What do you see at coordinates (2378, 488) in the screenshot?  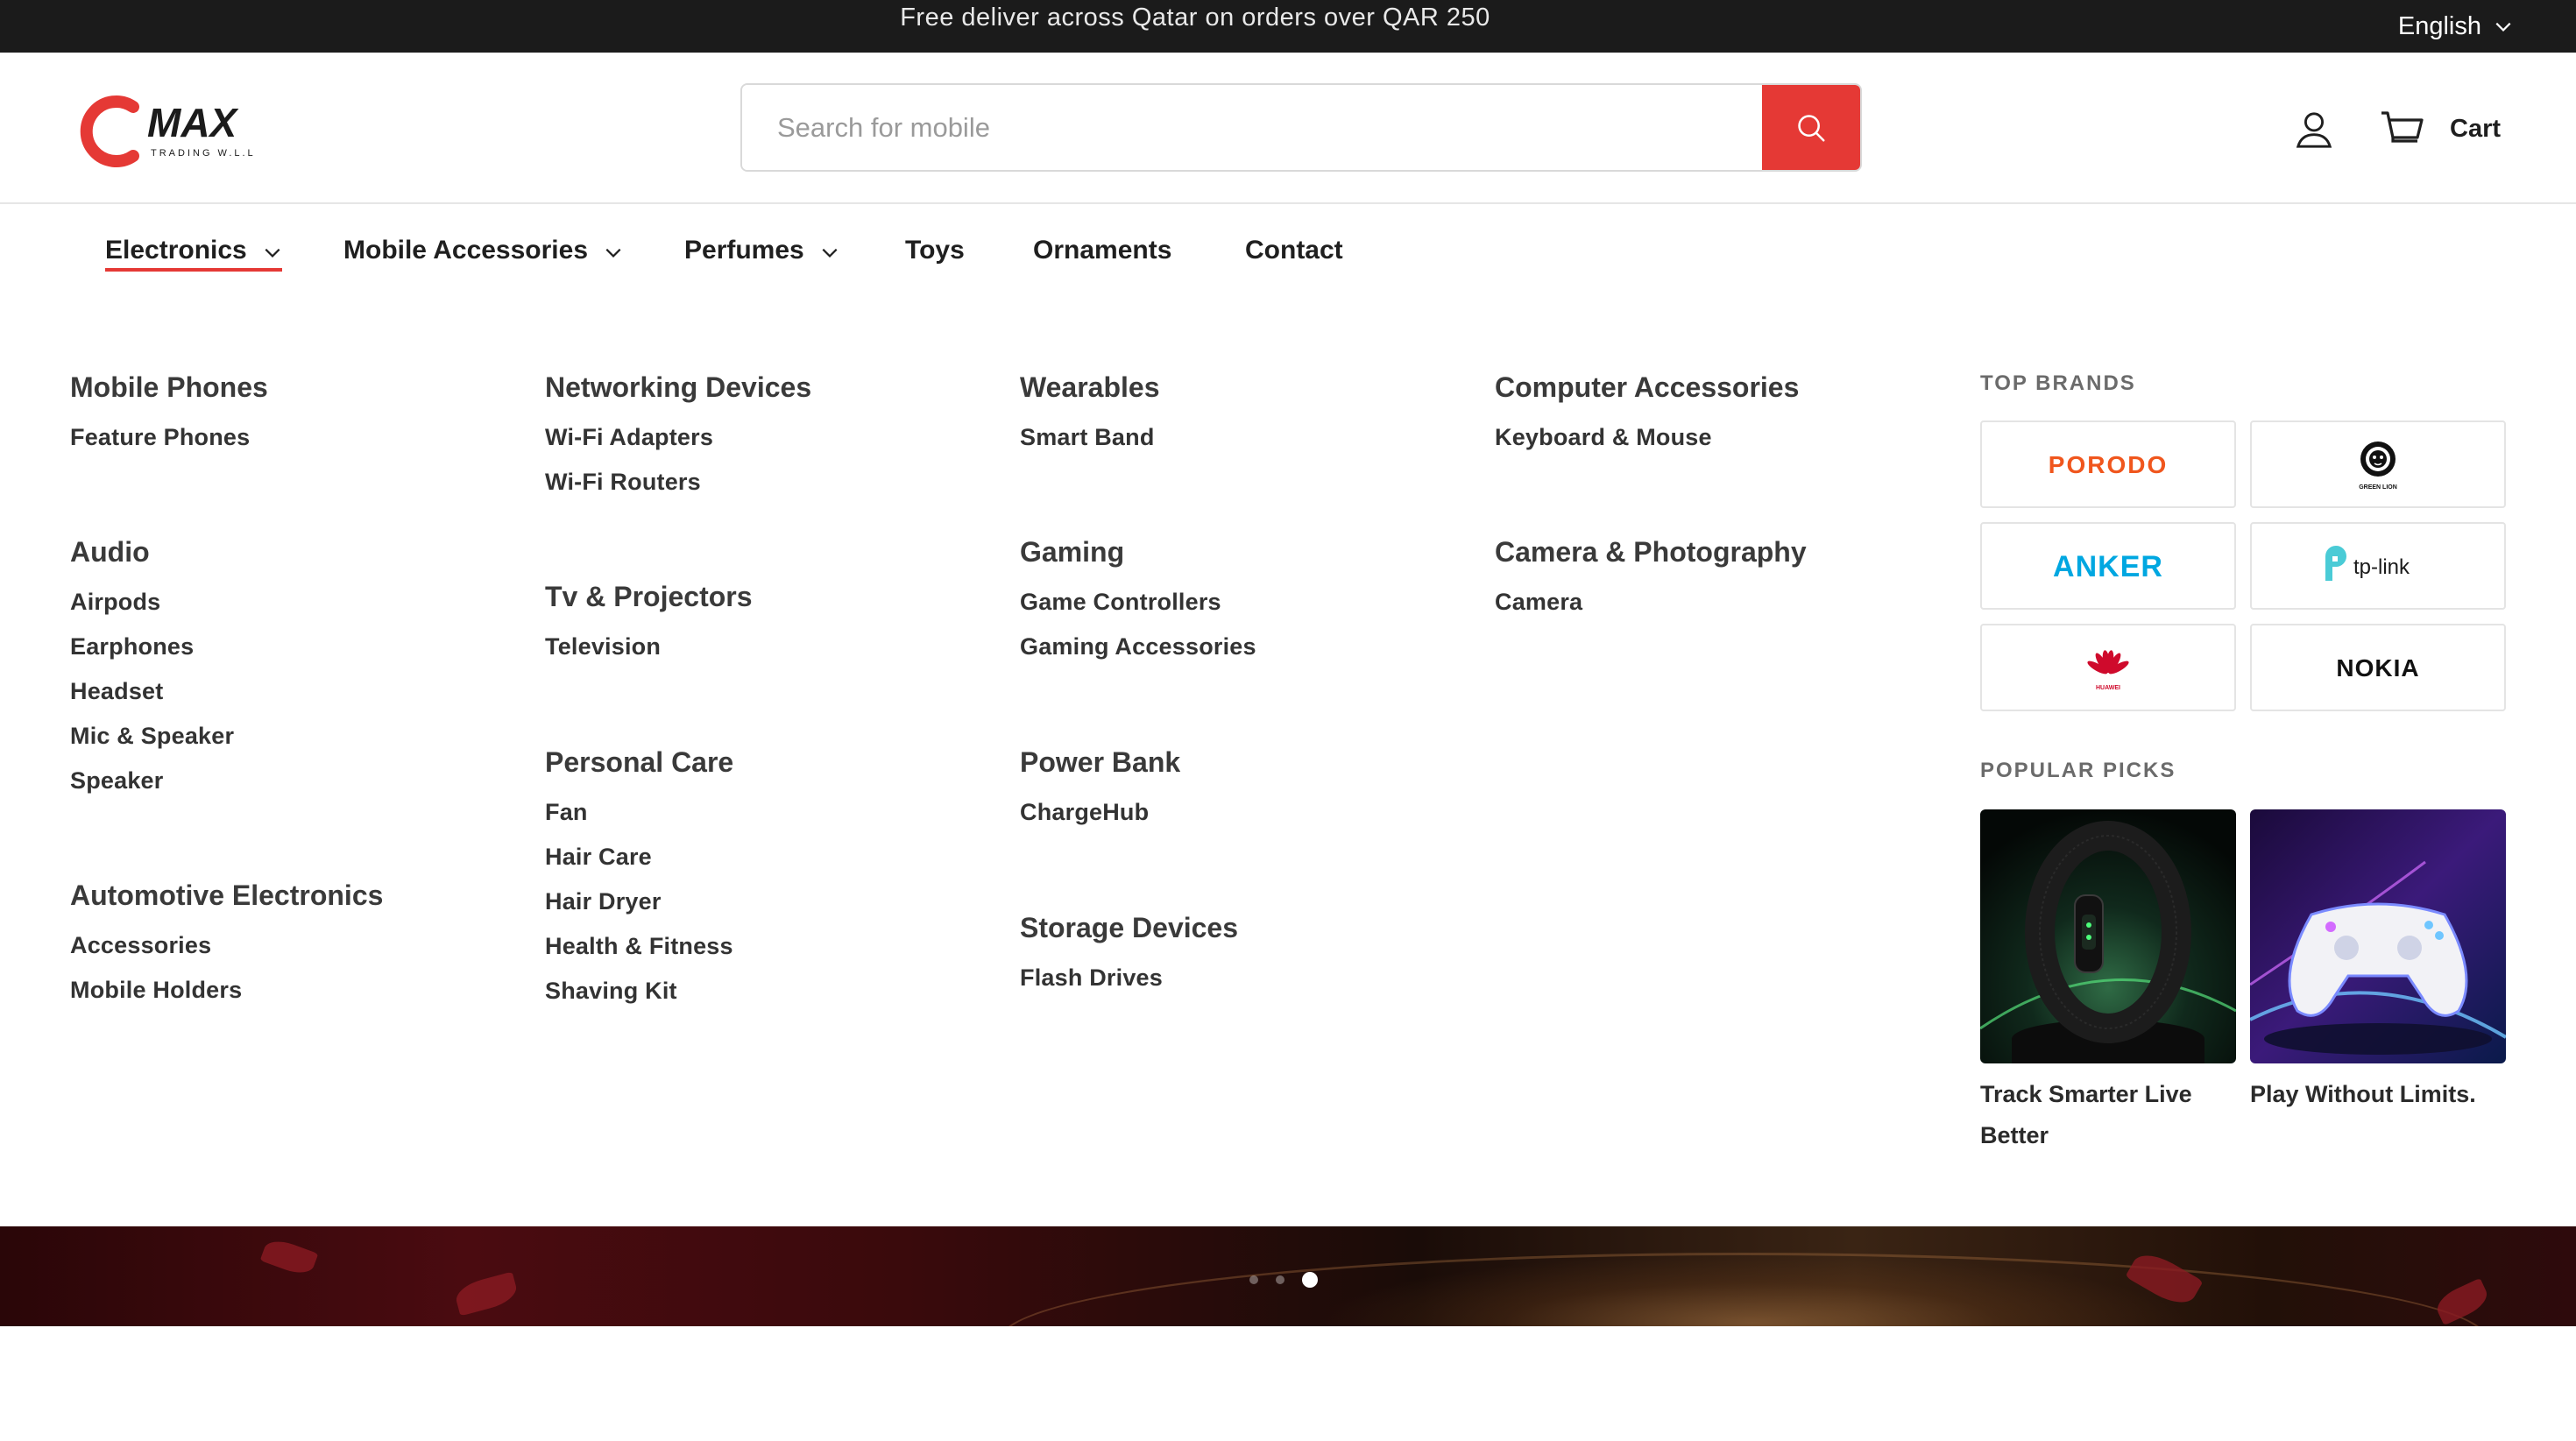 I see `brand-name: GREEN LION` at bounding box center [2378, 488].